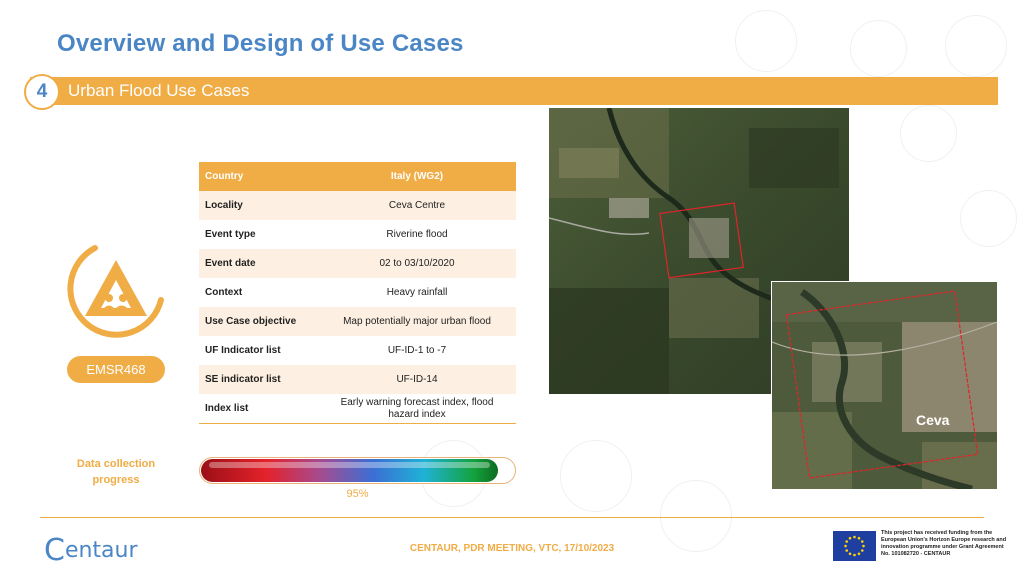 Image resolution: width=1024 pixels, height=576 pixels. Describe the element at coordinates (258, 176) in the screenshot. I see `table-header-key: Country` at that location.